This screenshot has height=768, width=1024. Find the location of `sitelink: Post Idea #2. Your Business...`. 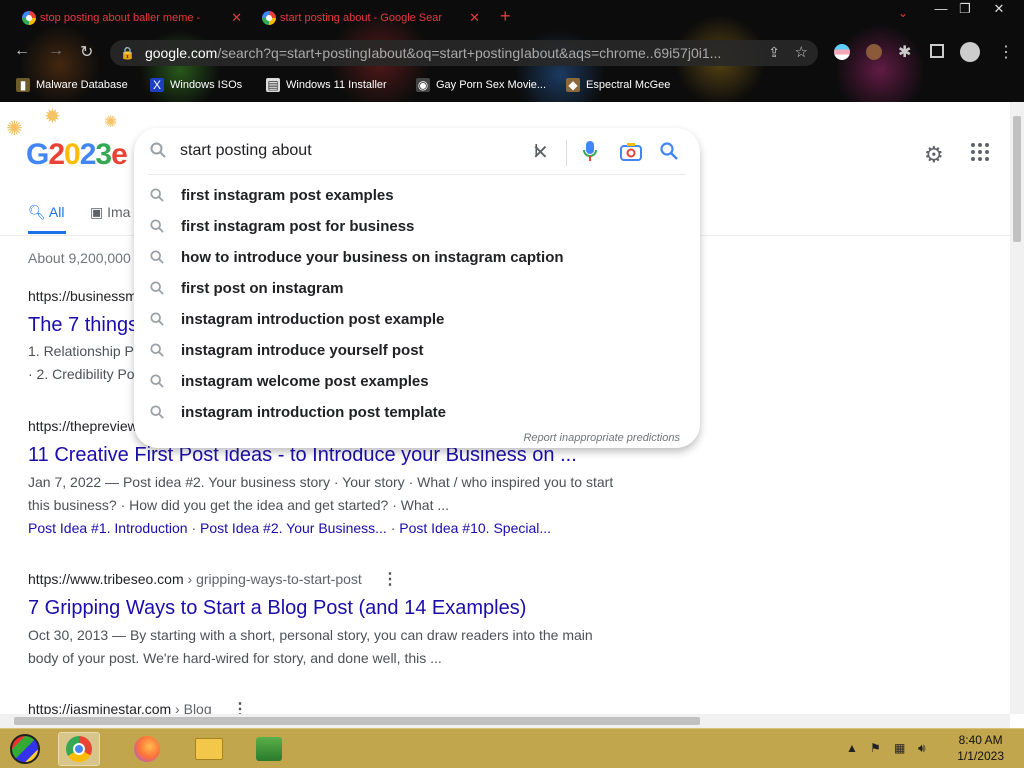

sitelink: Post Idea #2. Your Business... is located at coordinates (293, 528).